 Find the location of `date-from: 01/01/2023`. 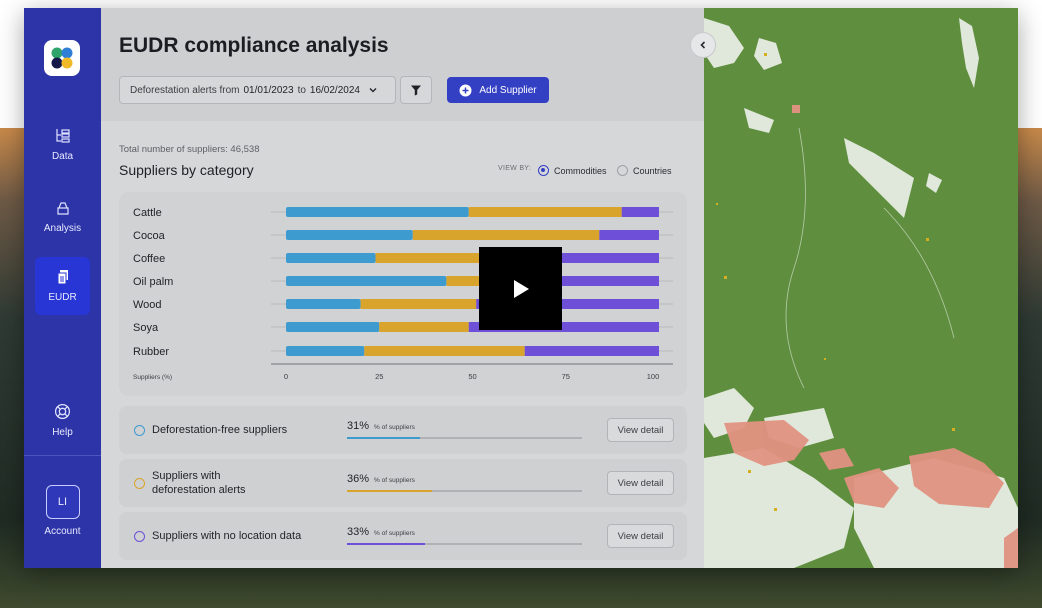

date-from: 01/01/2023 is located at coordinates (268, 90).